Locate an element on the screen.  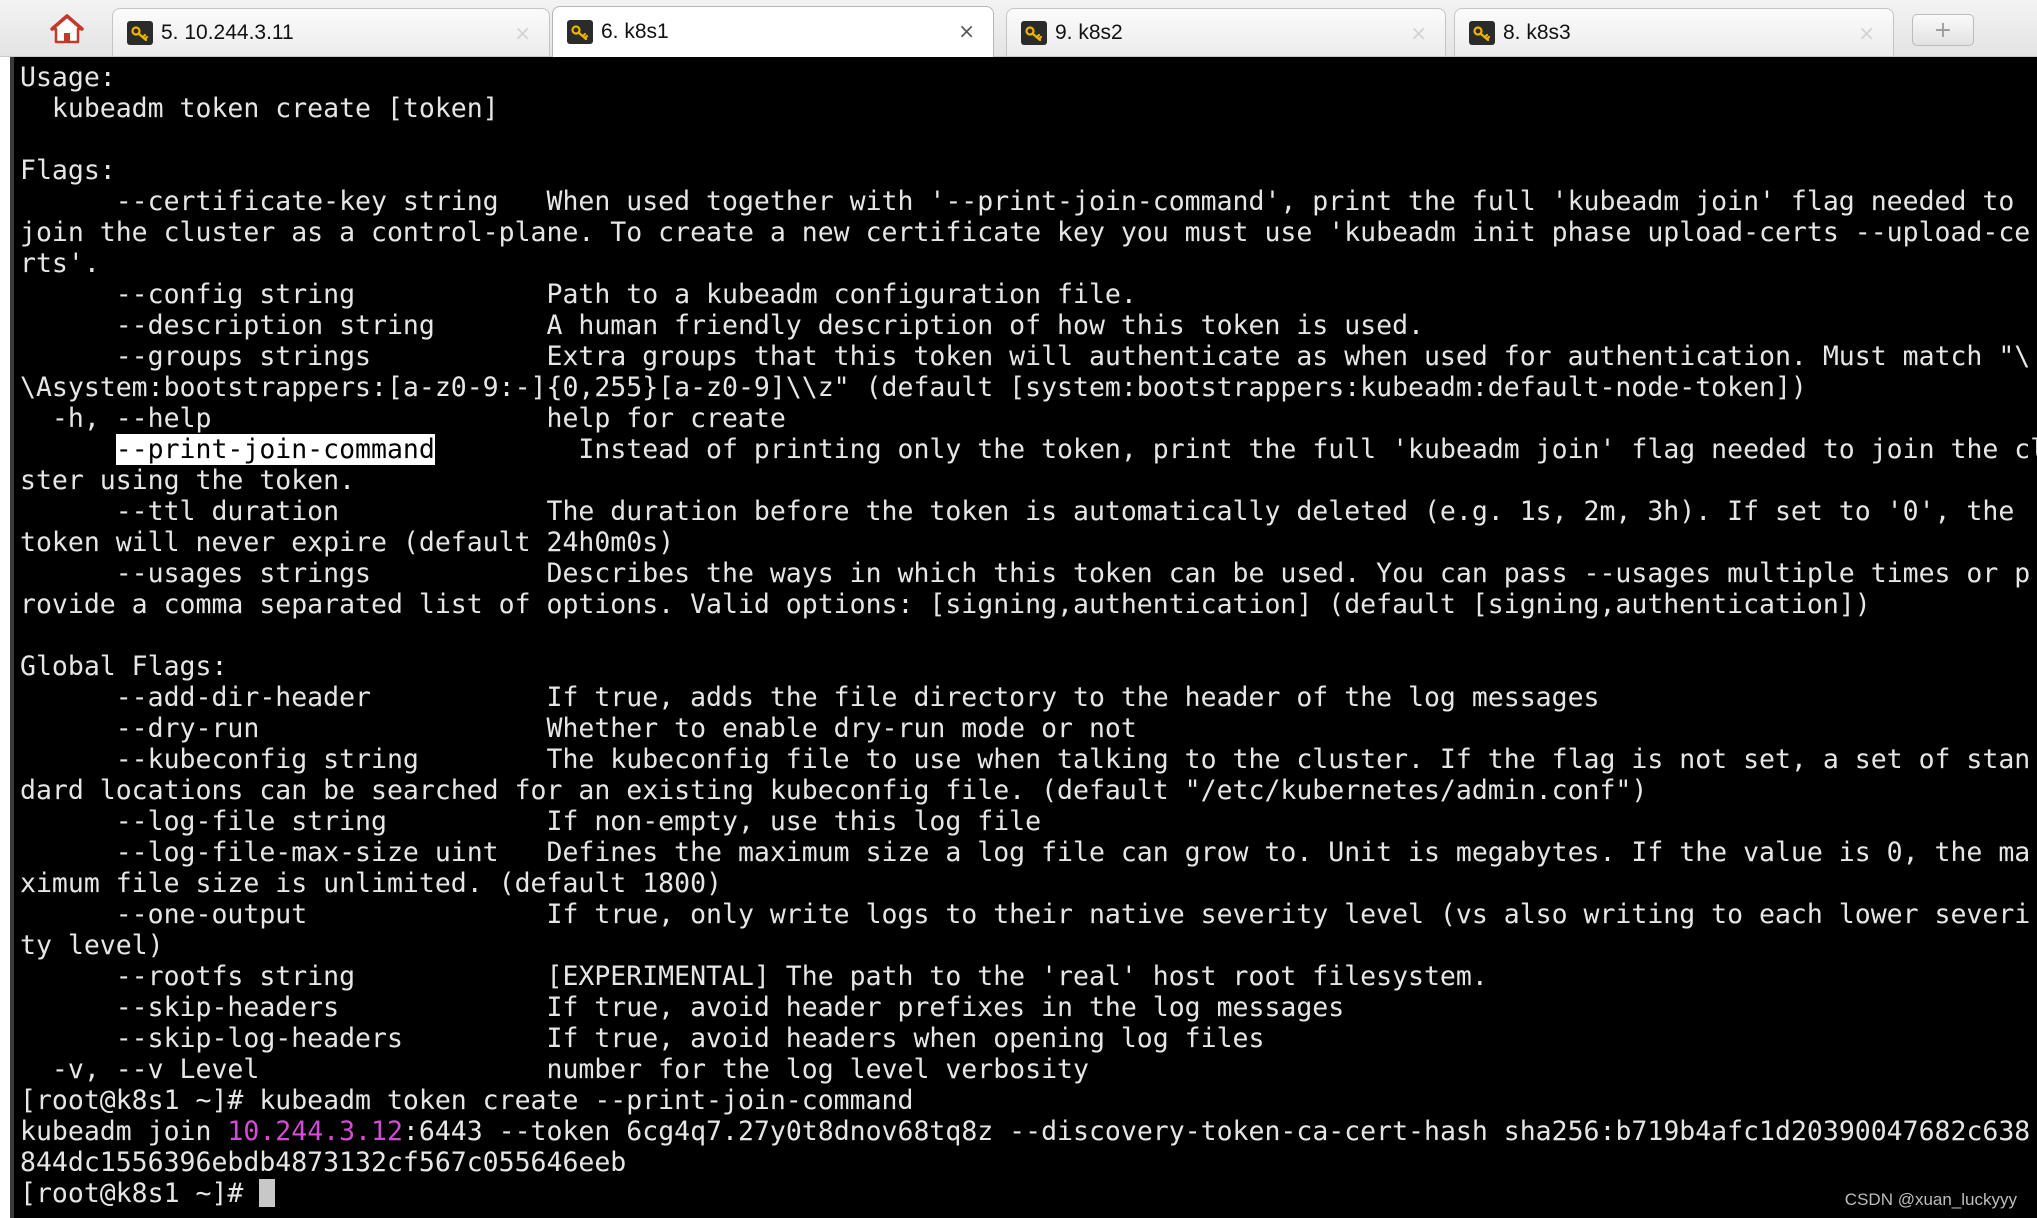
tab-k8s2: 9. k8s2 × is located at coordinates (1226, 32).